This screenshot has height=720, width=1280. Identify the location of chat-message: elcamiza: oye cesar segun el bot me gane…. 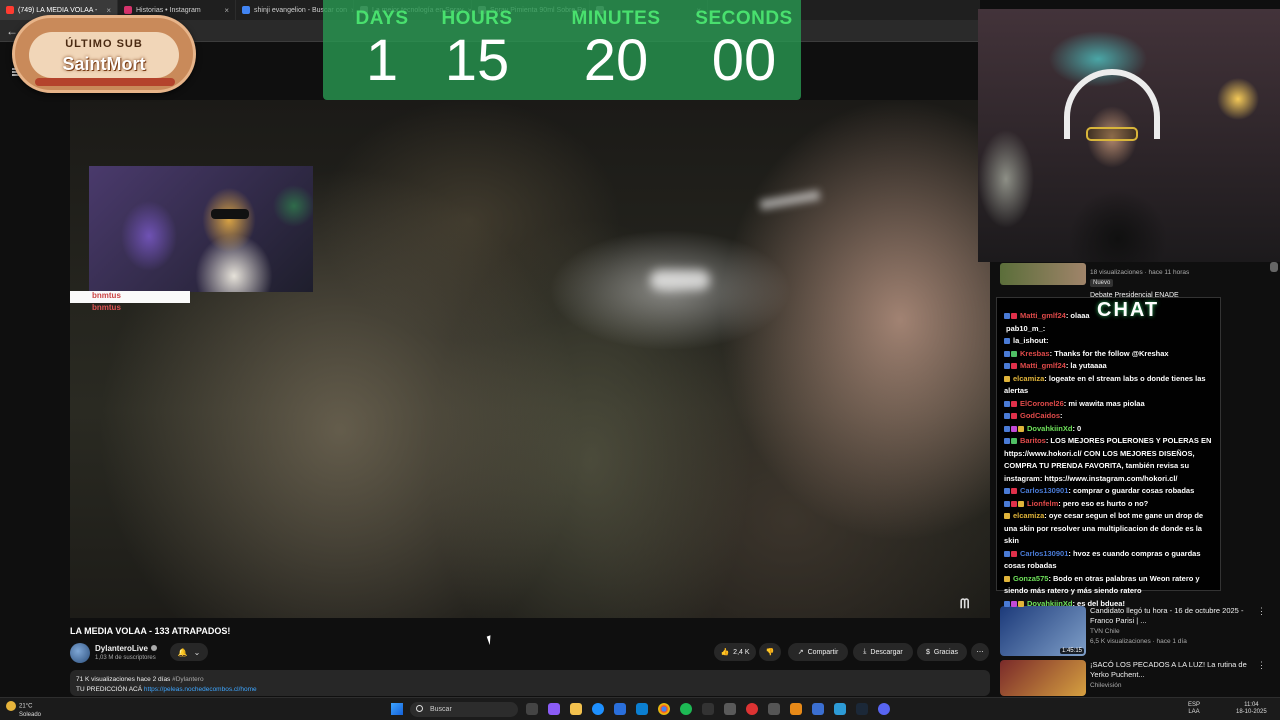
(1110, 529).